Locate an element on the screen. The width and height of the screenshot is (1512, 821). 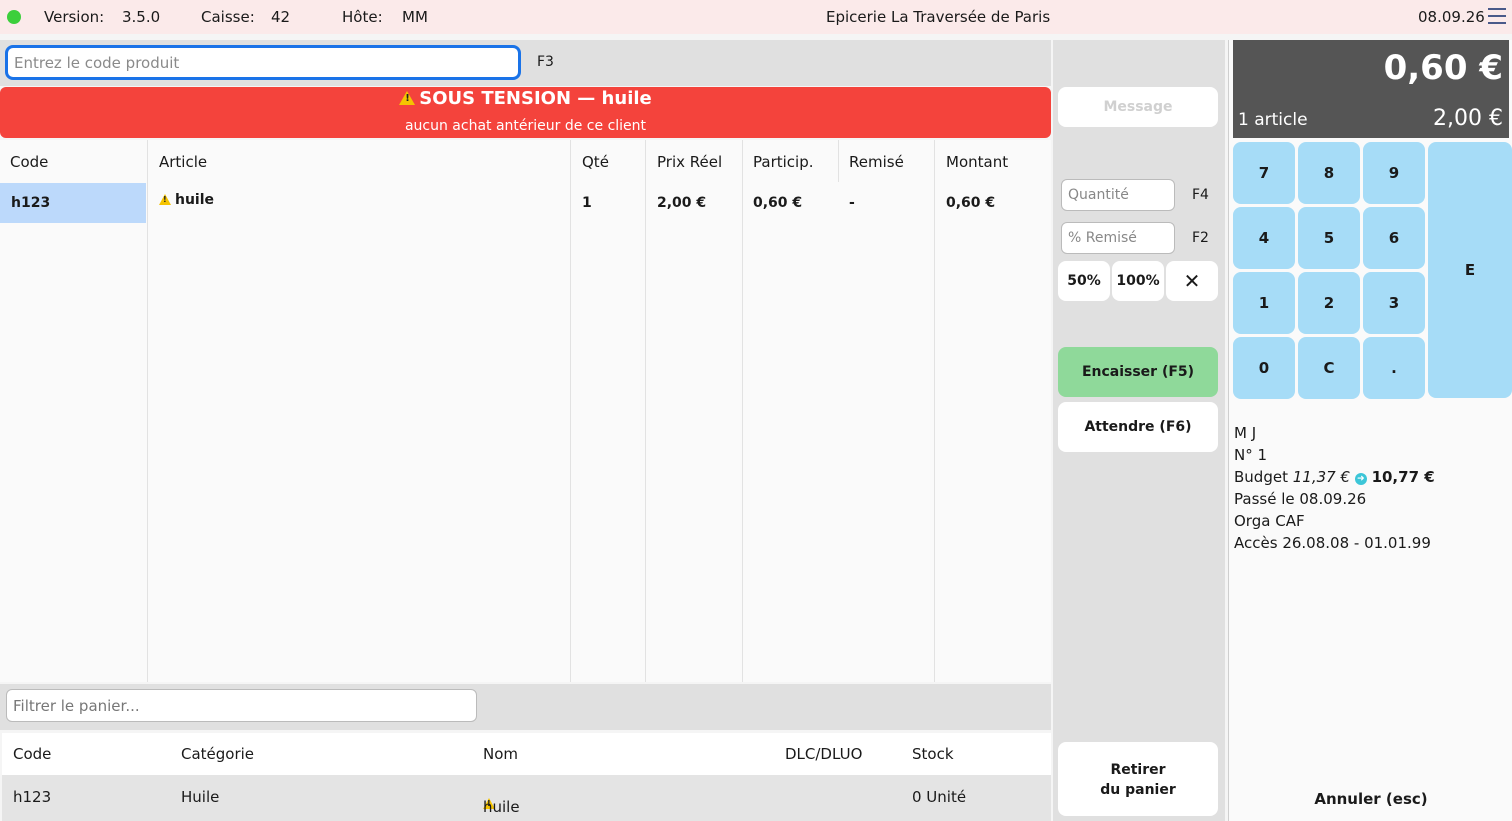
cart-row-particip: 0,60 € is located at coordinates (777, 203).